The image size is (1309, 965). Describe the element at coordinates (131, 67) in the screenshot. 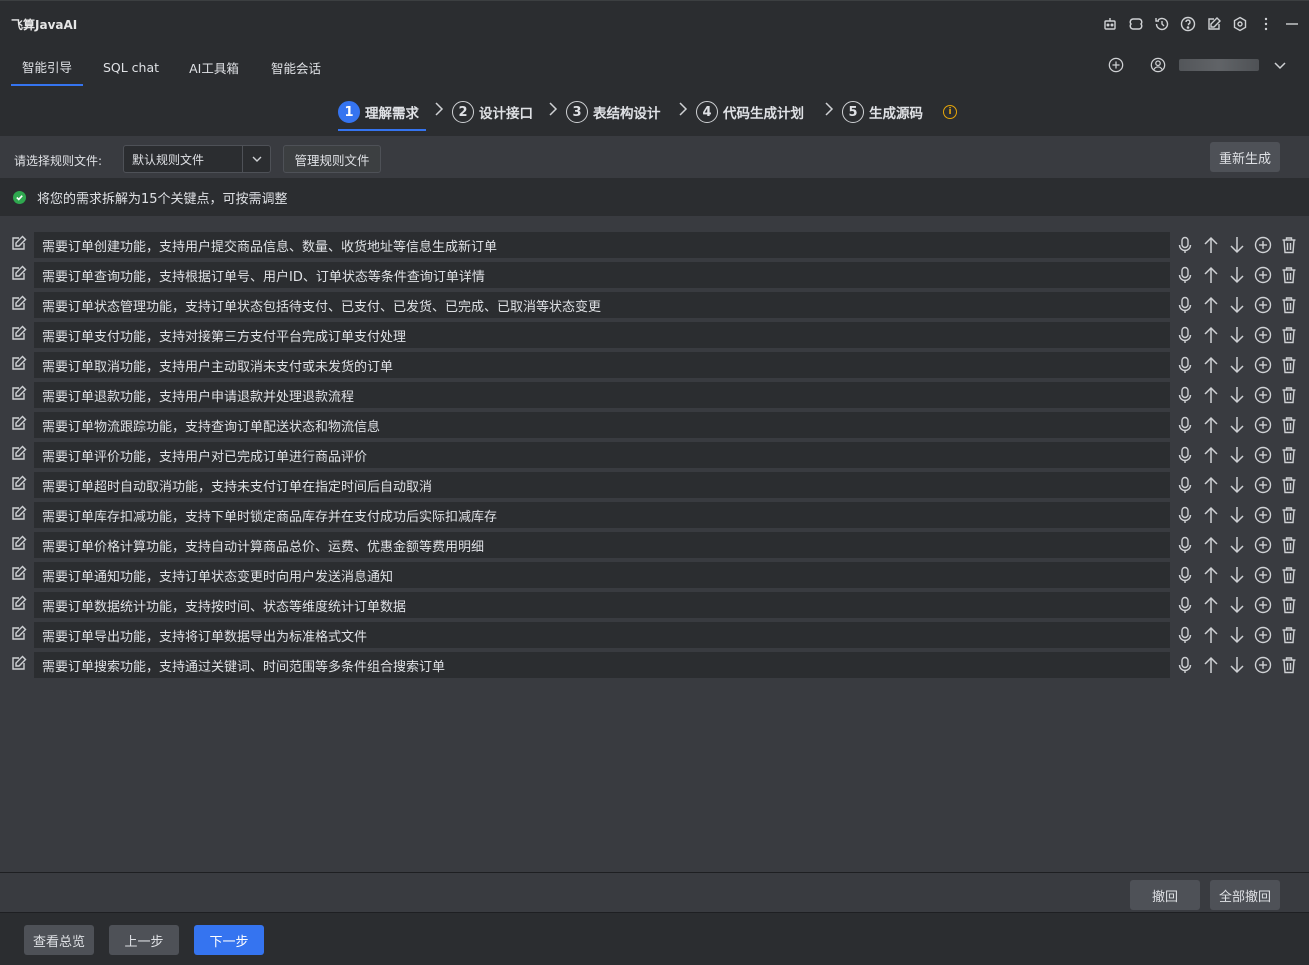

I see `tab-sql-chat: SQL chat` at that location.